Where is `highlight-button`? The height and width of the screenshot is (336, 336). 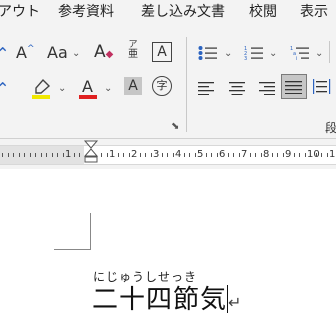 highlight-button is located at coordinates (42, 88).